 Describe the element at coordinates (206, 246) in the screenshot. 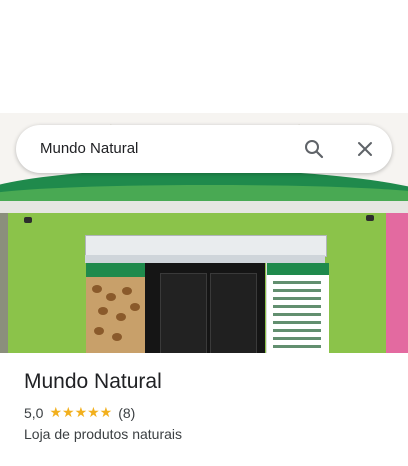

I see `door-awning` at that location.